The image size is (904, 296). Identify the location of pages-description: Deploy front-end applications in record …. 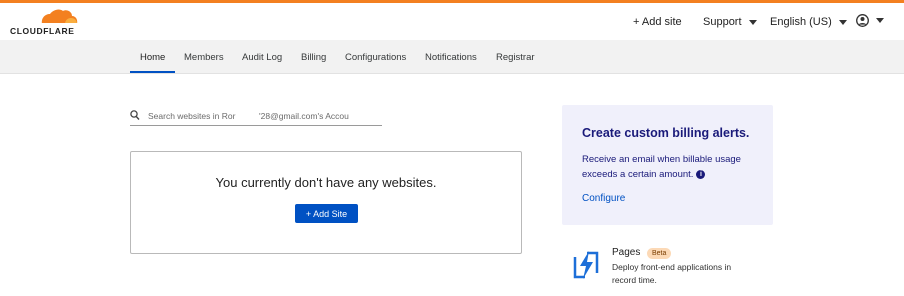
(672, 273).